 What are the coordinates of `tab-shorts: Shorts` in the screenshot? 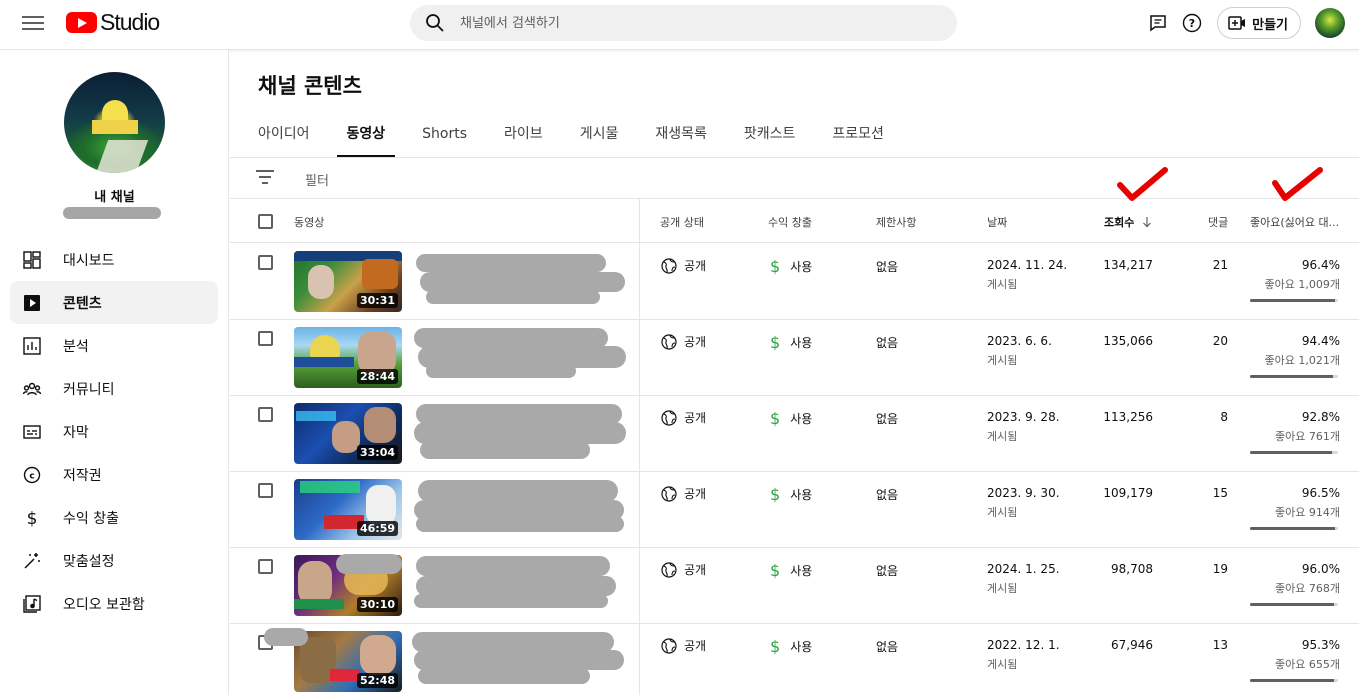 It's located at (444, 138).